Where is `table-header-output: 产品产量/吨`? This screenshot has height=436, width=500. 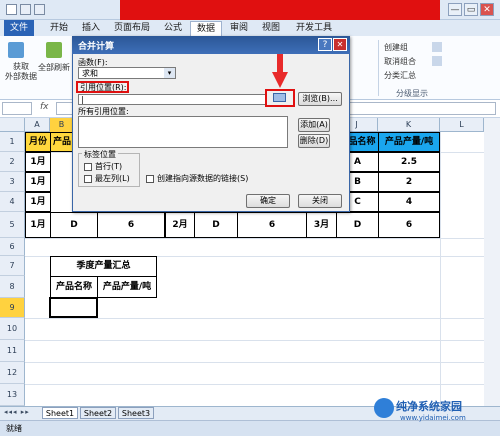 table-header-output: 产品产量/吨 is located at coordinates (409, 142).